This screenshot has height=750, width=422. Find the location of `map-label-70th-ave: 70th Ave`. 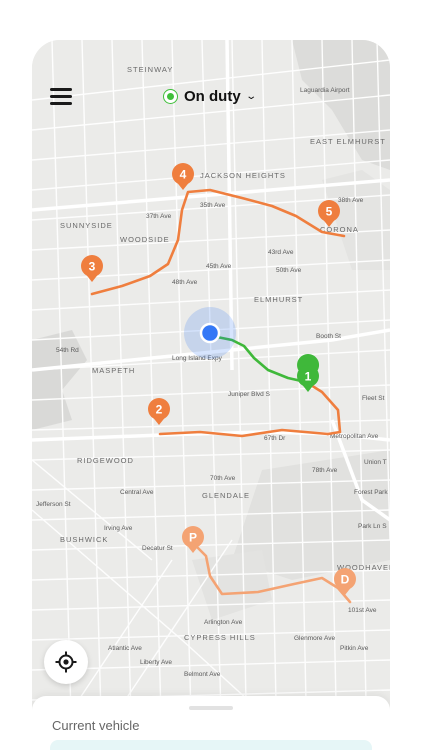

map-label-70th-ave: 70th Ave is located at coordinates (223, 478).